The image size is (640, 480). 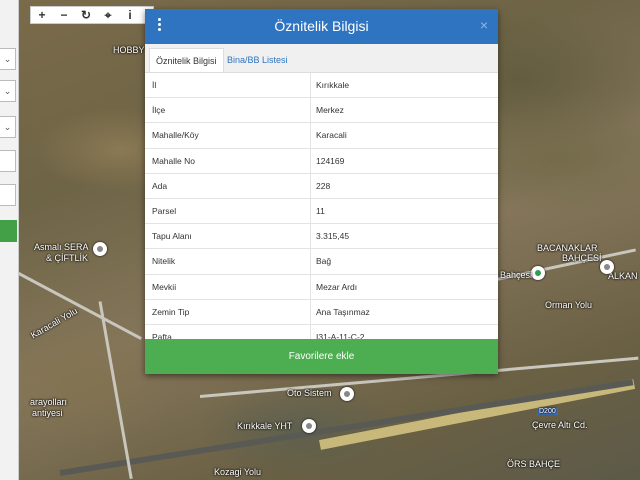 I want to click on map-label-road-number: D200, so click(x=547, y=411).